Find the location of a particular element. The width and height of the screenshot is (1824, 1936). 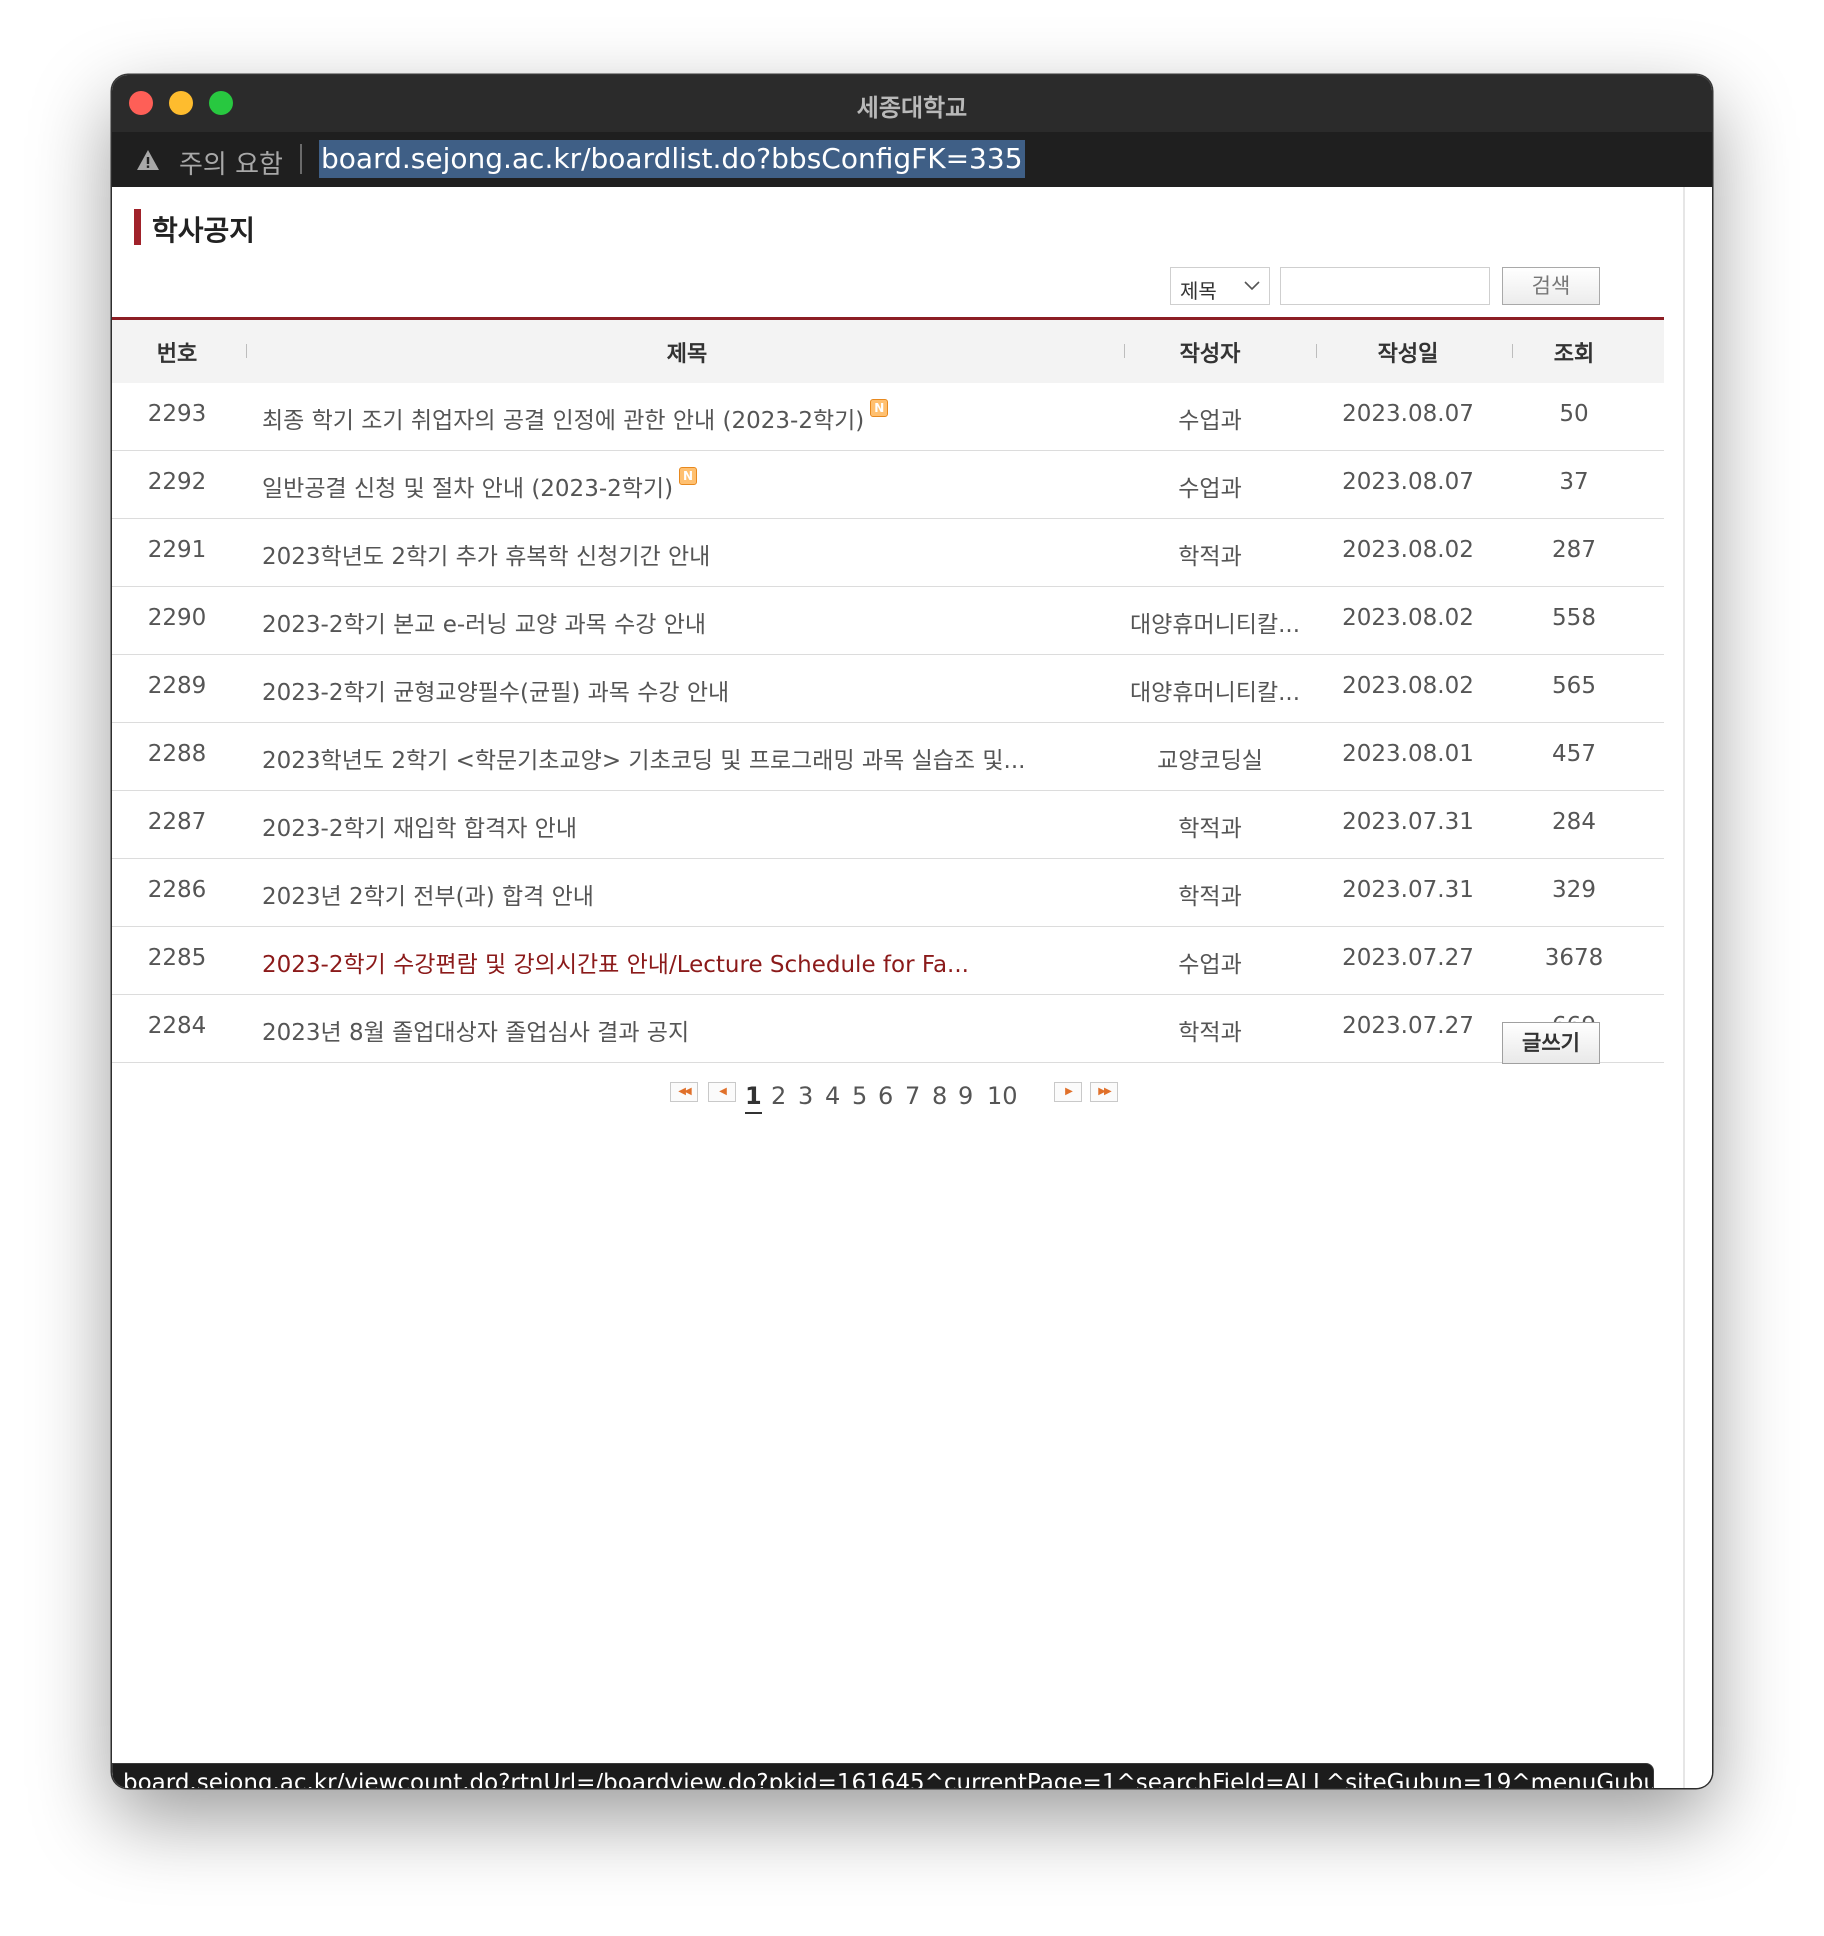

row-date: 2023.08.01 is located at coordinates (1408, 754).